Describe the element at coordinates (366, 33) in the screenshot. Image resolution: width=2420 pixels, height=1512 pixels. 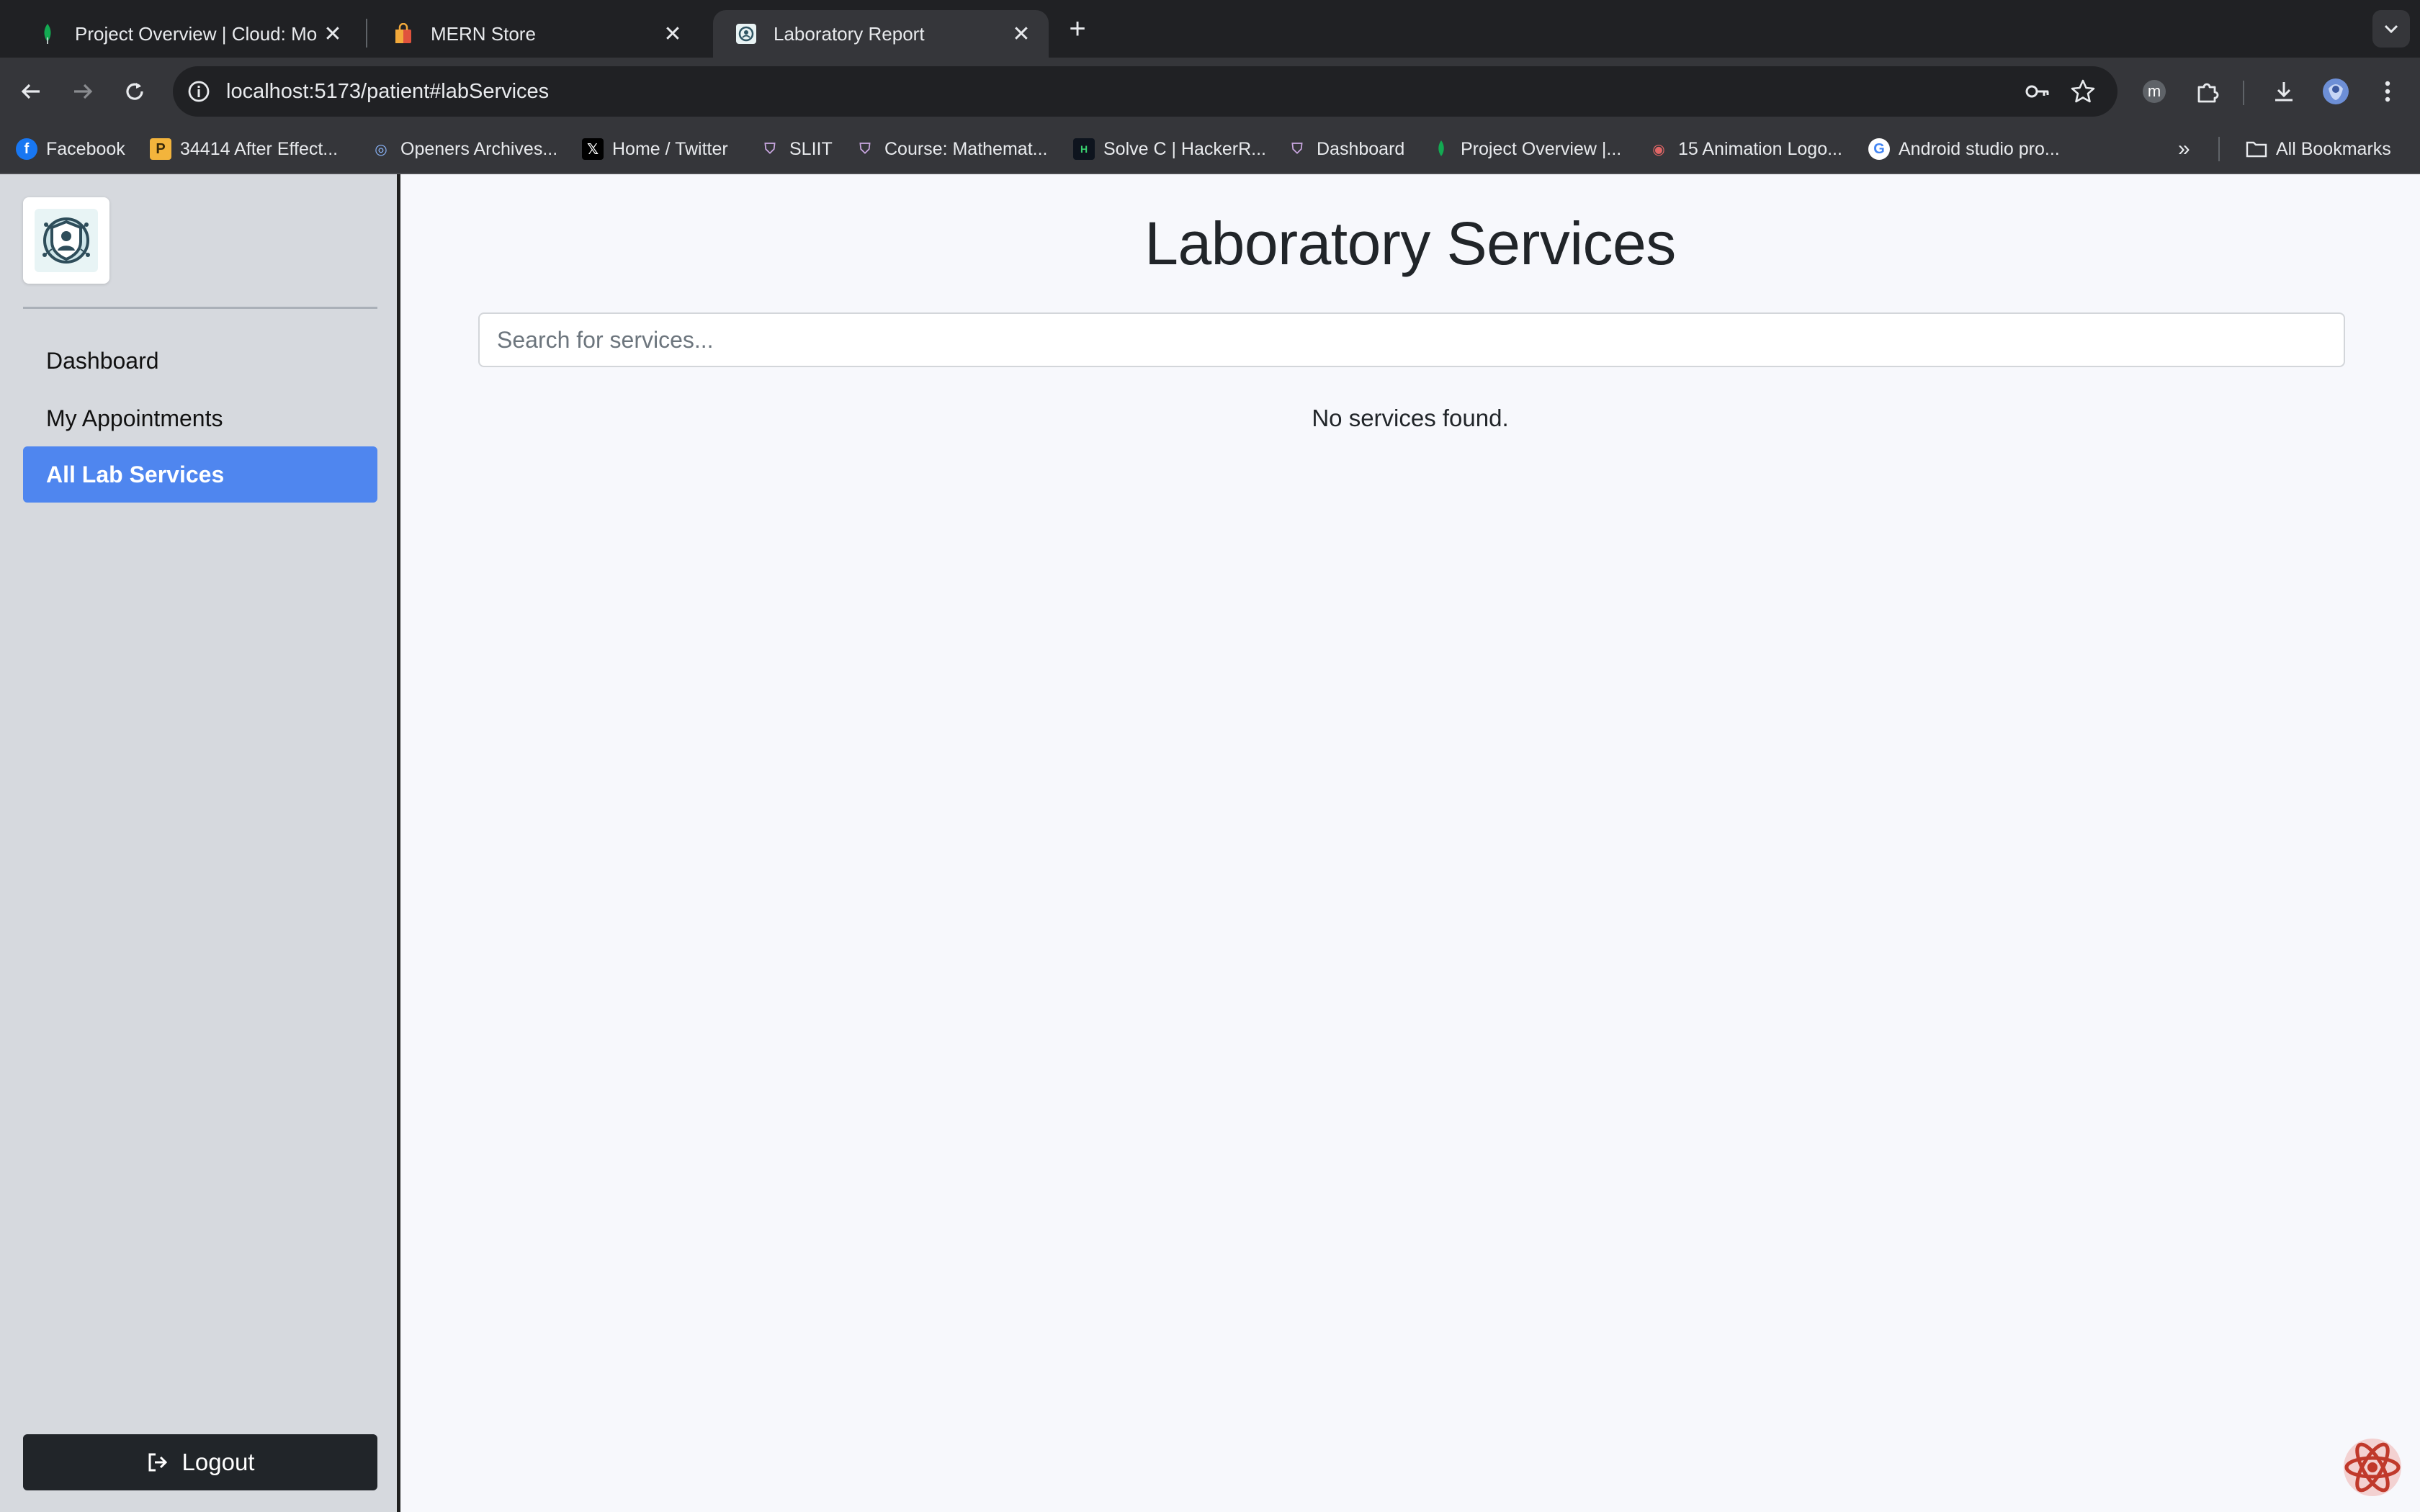
I see `tab-divider` at that location.